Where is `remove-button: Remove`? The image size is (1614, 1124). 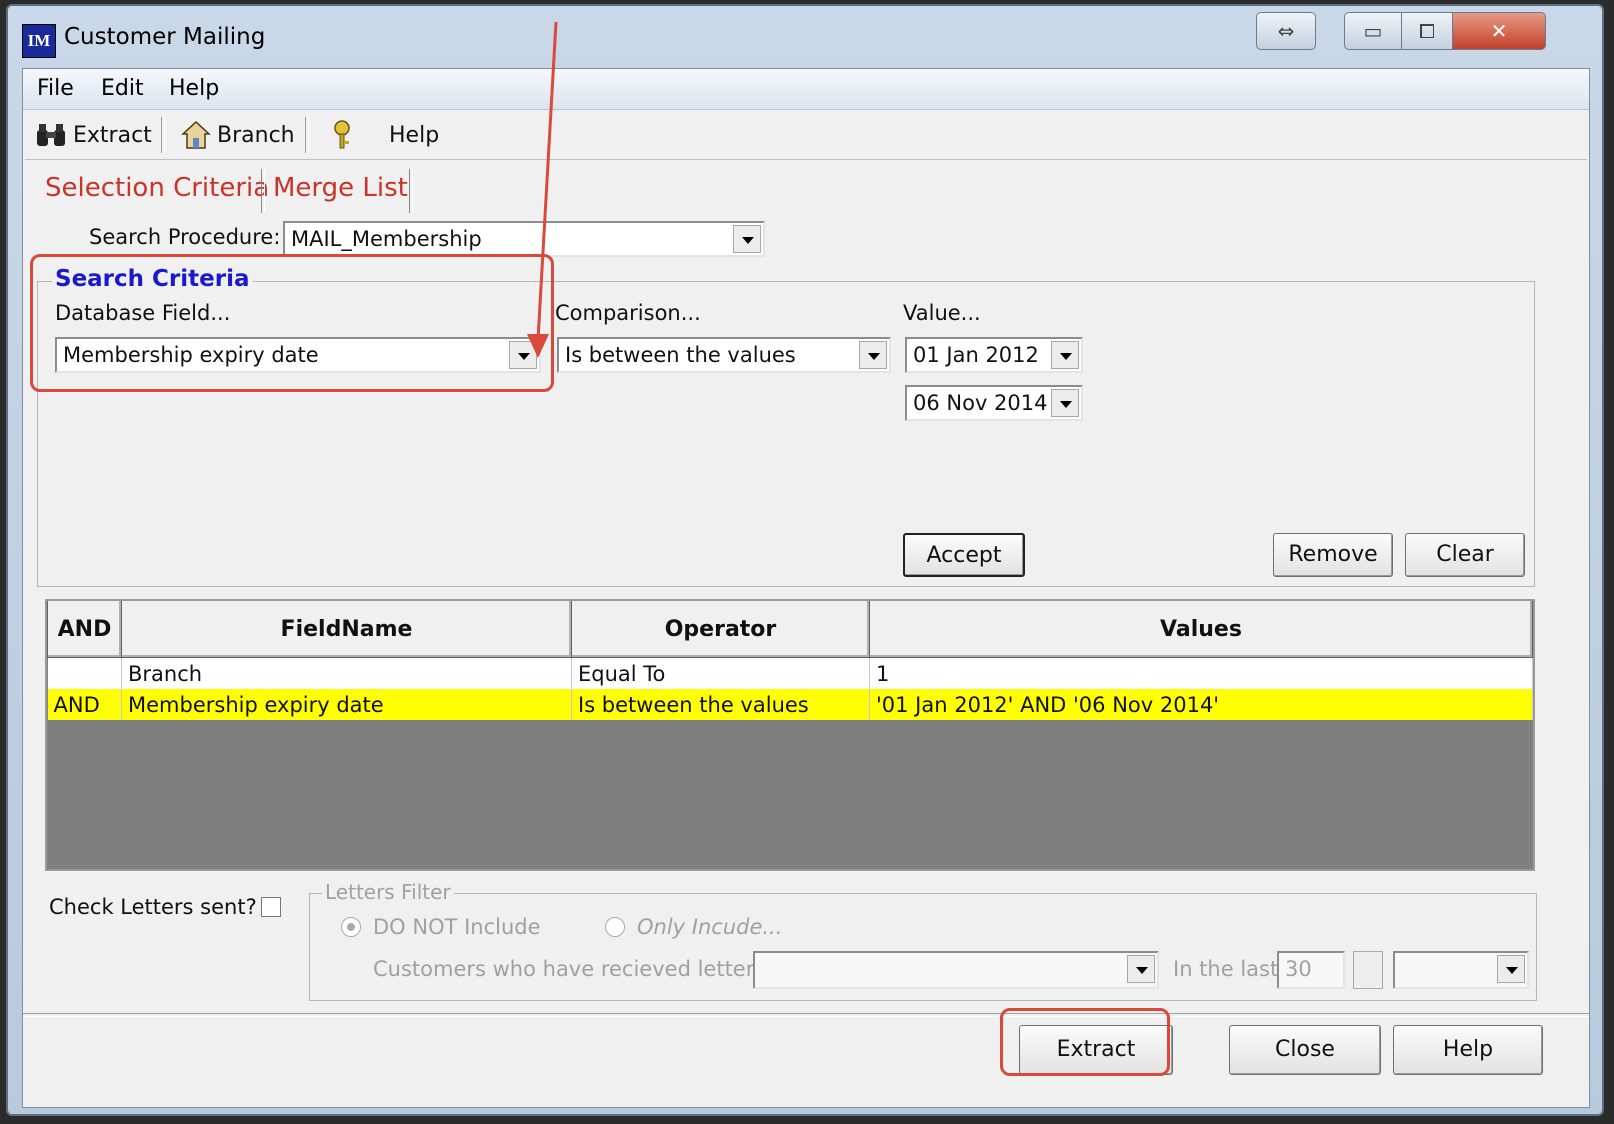 remove-button: Remove is located at coordinates (1333, 555).